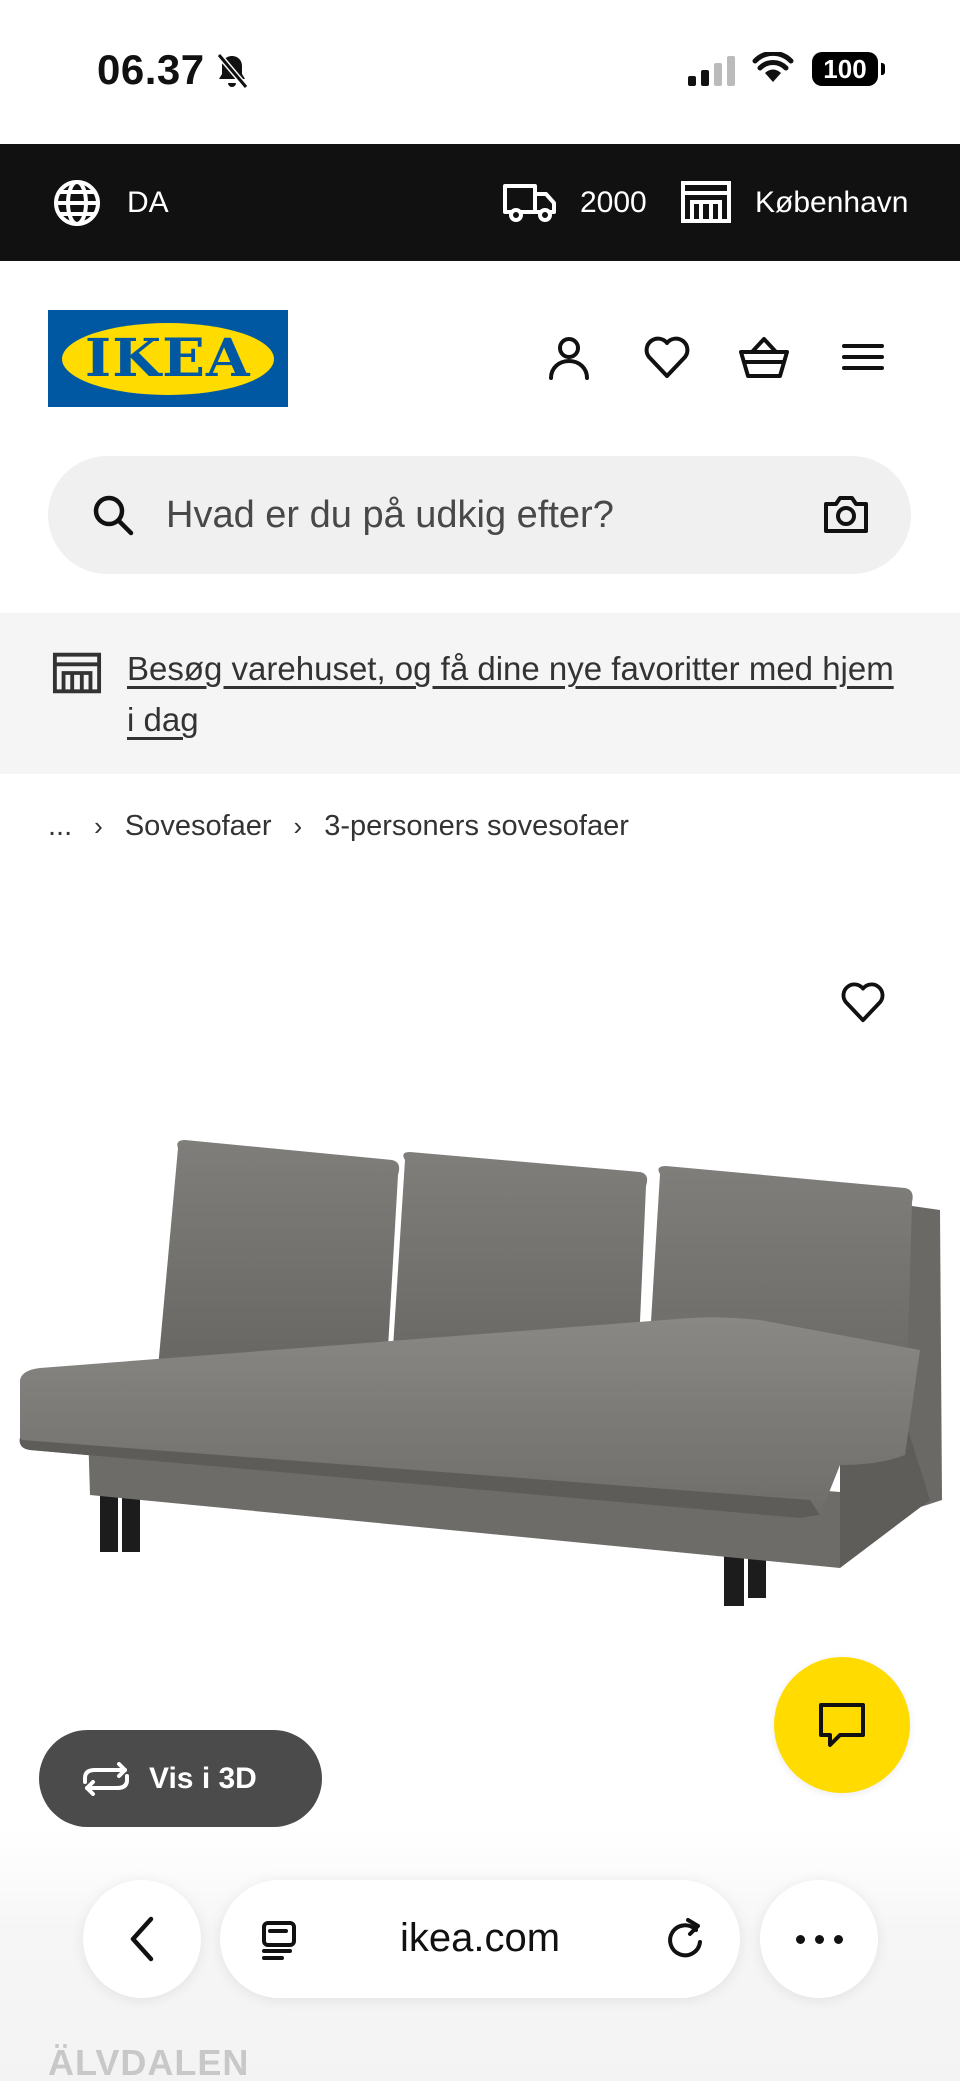 The image size is (960, 2081). I want to click on search-input: Hvad er du på udkig efter?, so click(390, 515).